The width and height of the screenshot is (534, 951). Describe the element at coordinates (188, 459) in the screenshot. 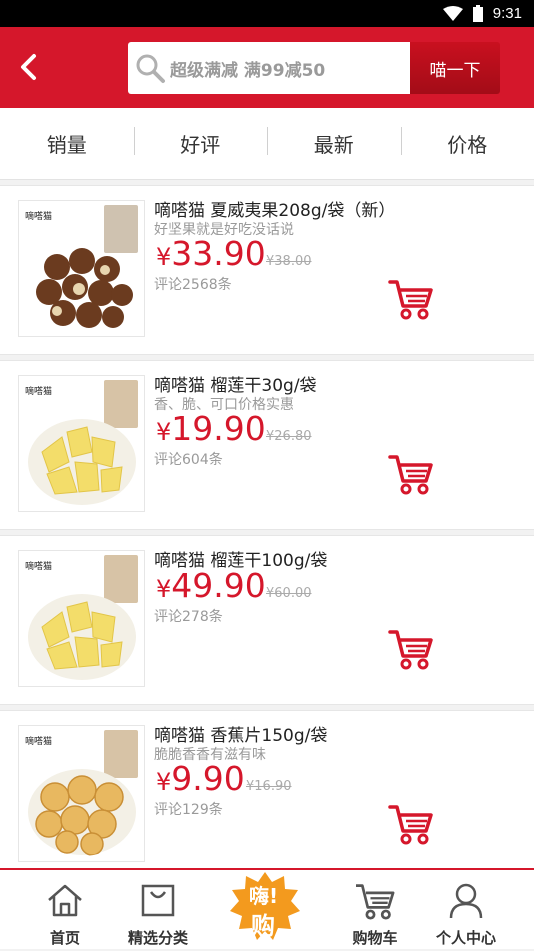

I see `review-count: 评论604条` at that location.